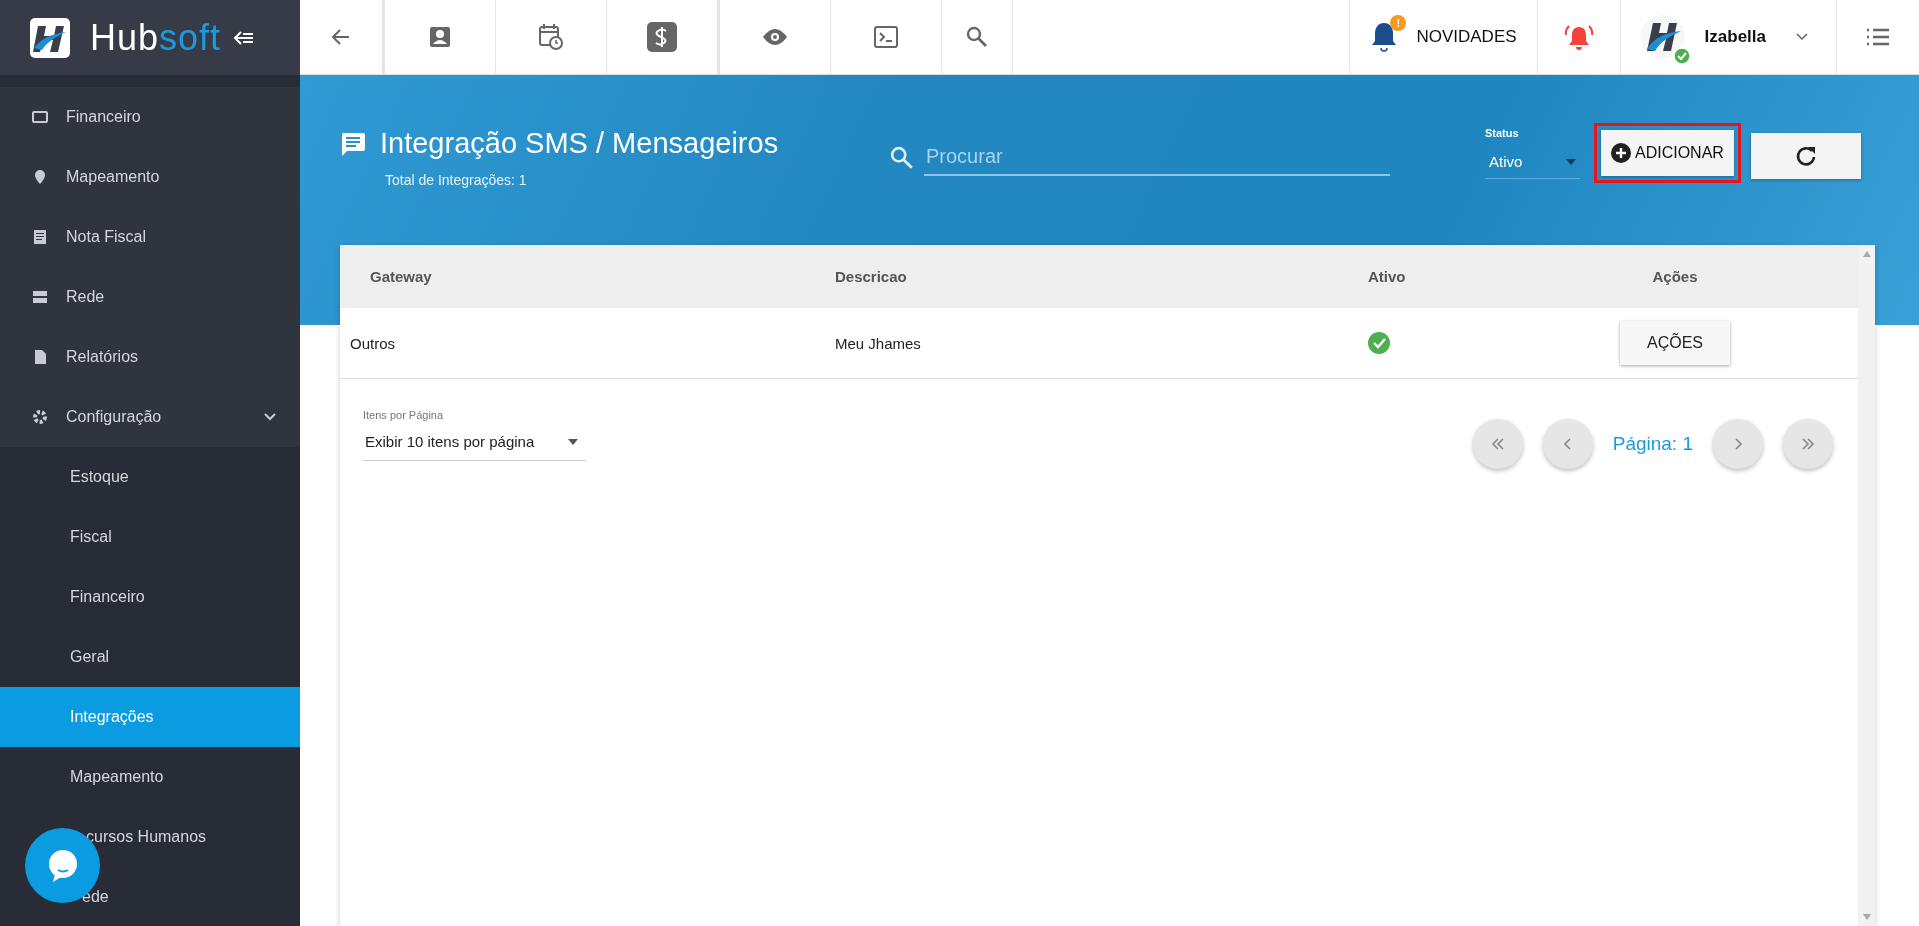 This screenshot has width=1919, height=926. I want to click on previous-page-button, so click(1567, 444).